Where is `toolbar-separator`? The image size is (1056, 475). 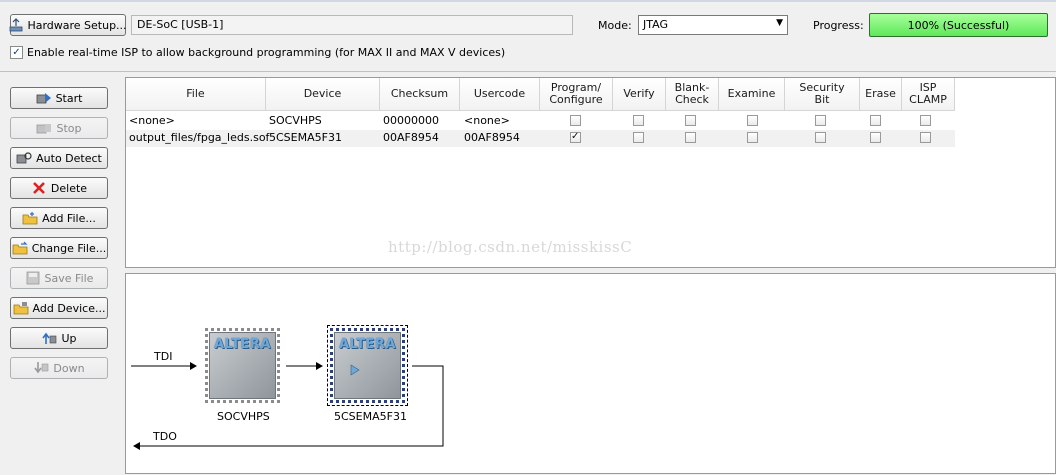
toolbar-separator is located at coordinates (528, 71).